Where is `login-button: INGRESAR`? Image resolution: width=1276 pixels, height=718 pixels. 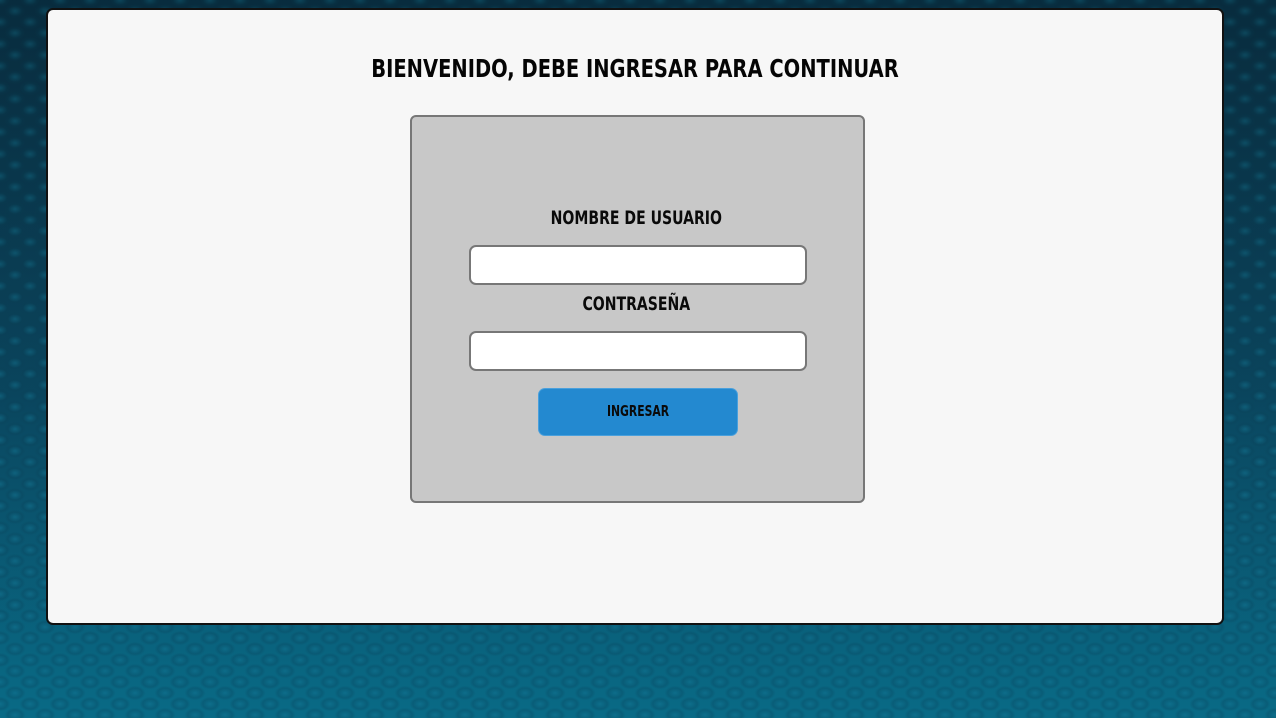
login-button: INGRESAR is located at coordinates (638, 412).